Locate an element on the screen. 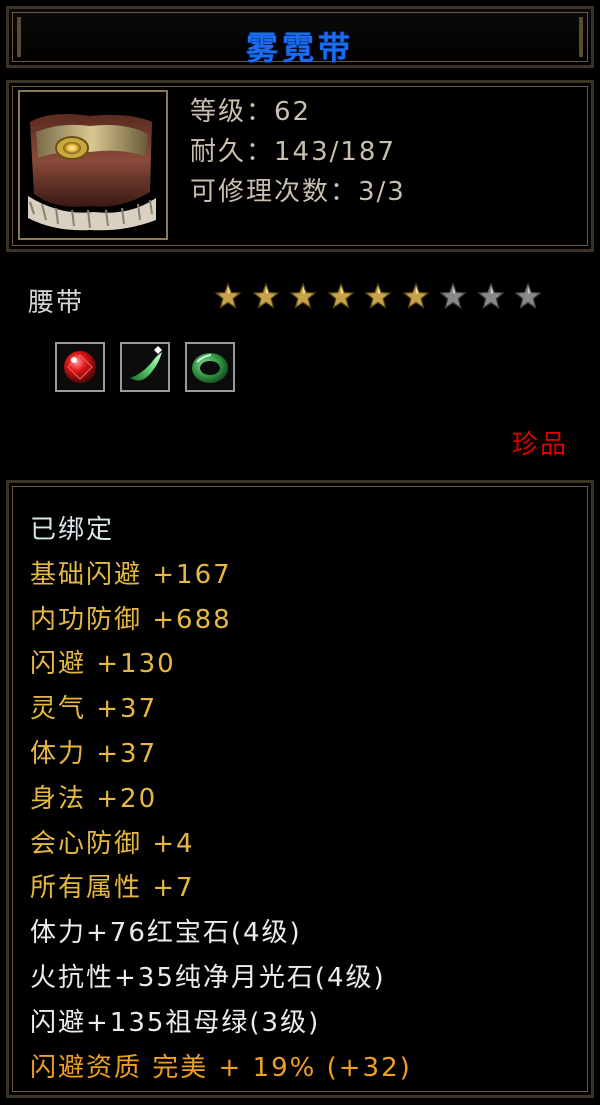  attribute-line: 会心防御 +4 is located at coordinates (112, 843).